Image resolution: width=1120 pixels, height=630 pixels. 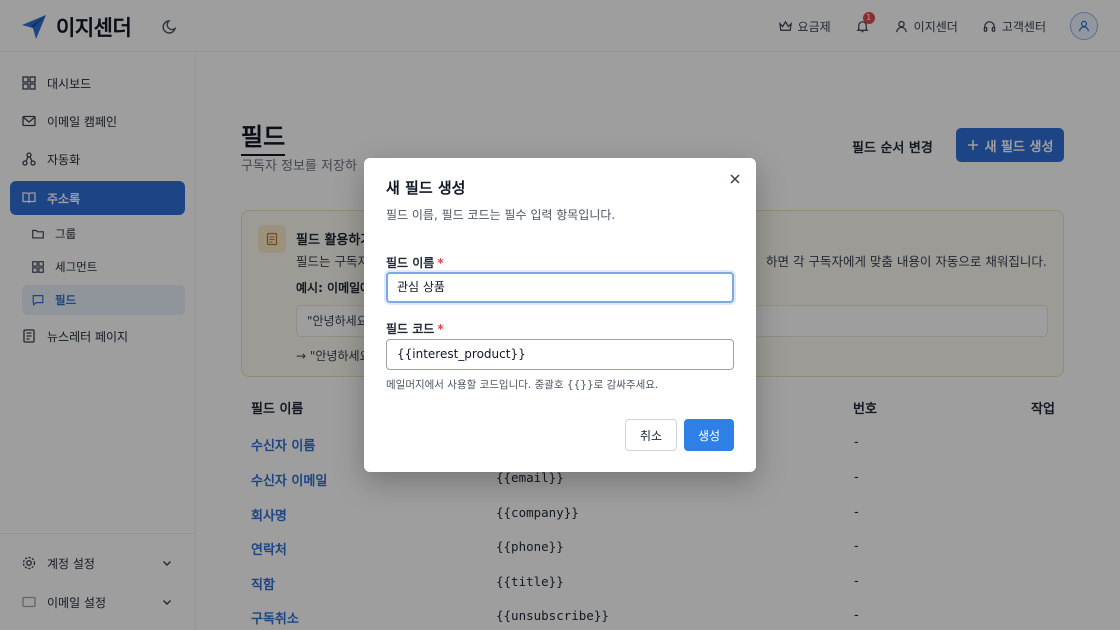 I want to click on field-code-input: {{interest_product}}, so click(x=560, y=354).